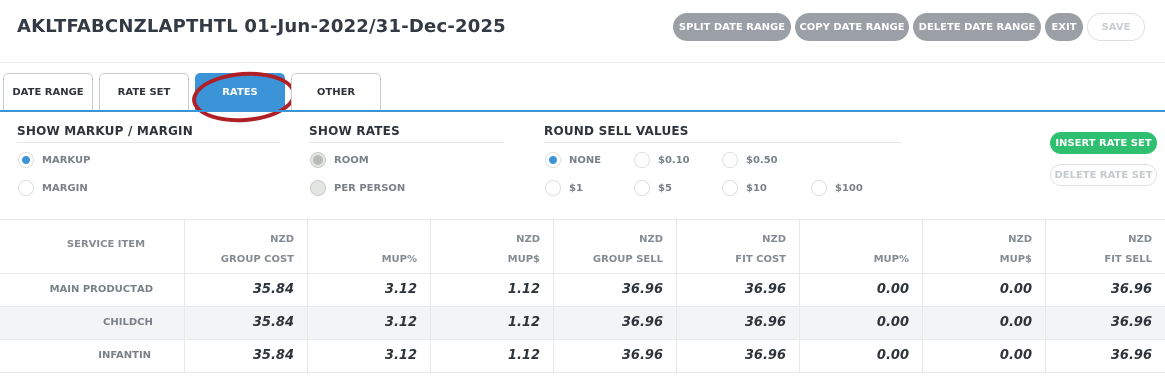 This screenshot has height=377, width=1165. I want to click on delete-date-range-button: DELETE DATE RANGE, so click(977, 27).